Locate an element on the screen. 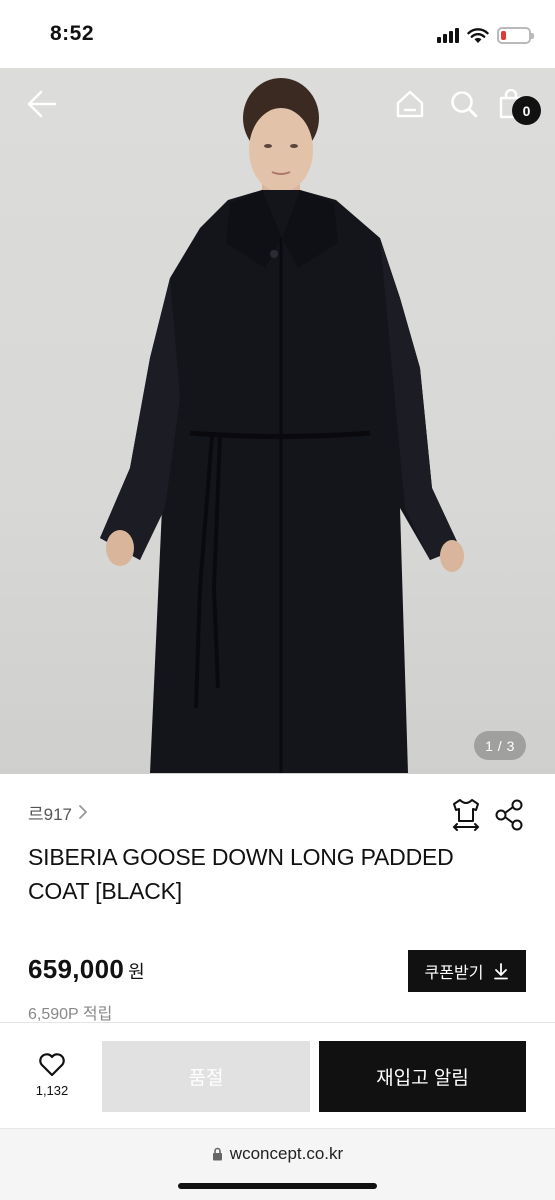  battery-icon is located at coordinates (515, 35).